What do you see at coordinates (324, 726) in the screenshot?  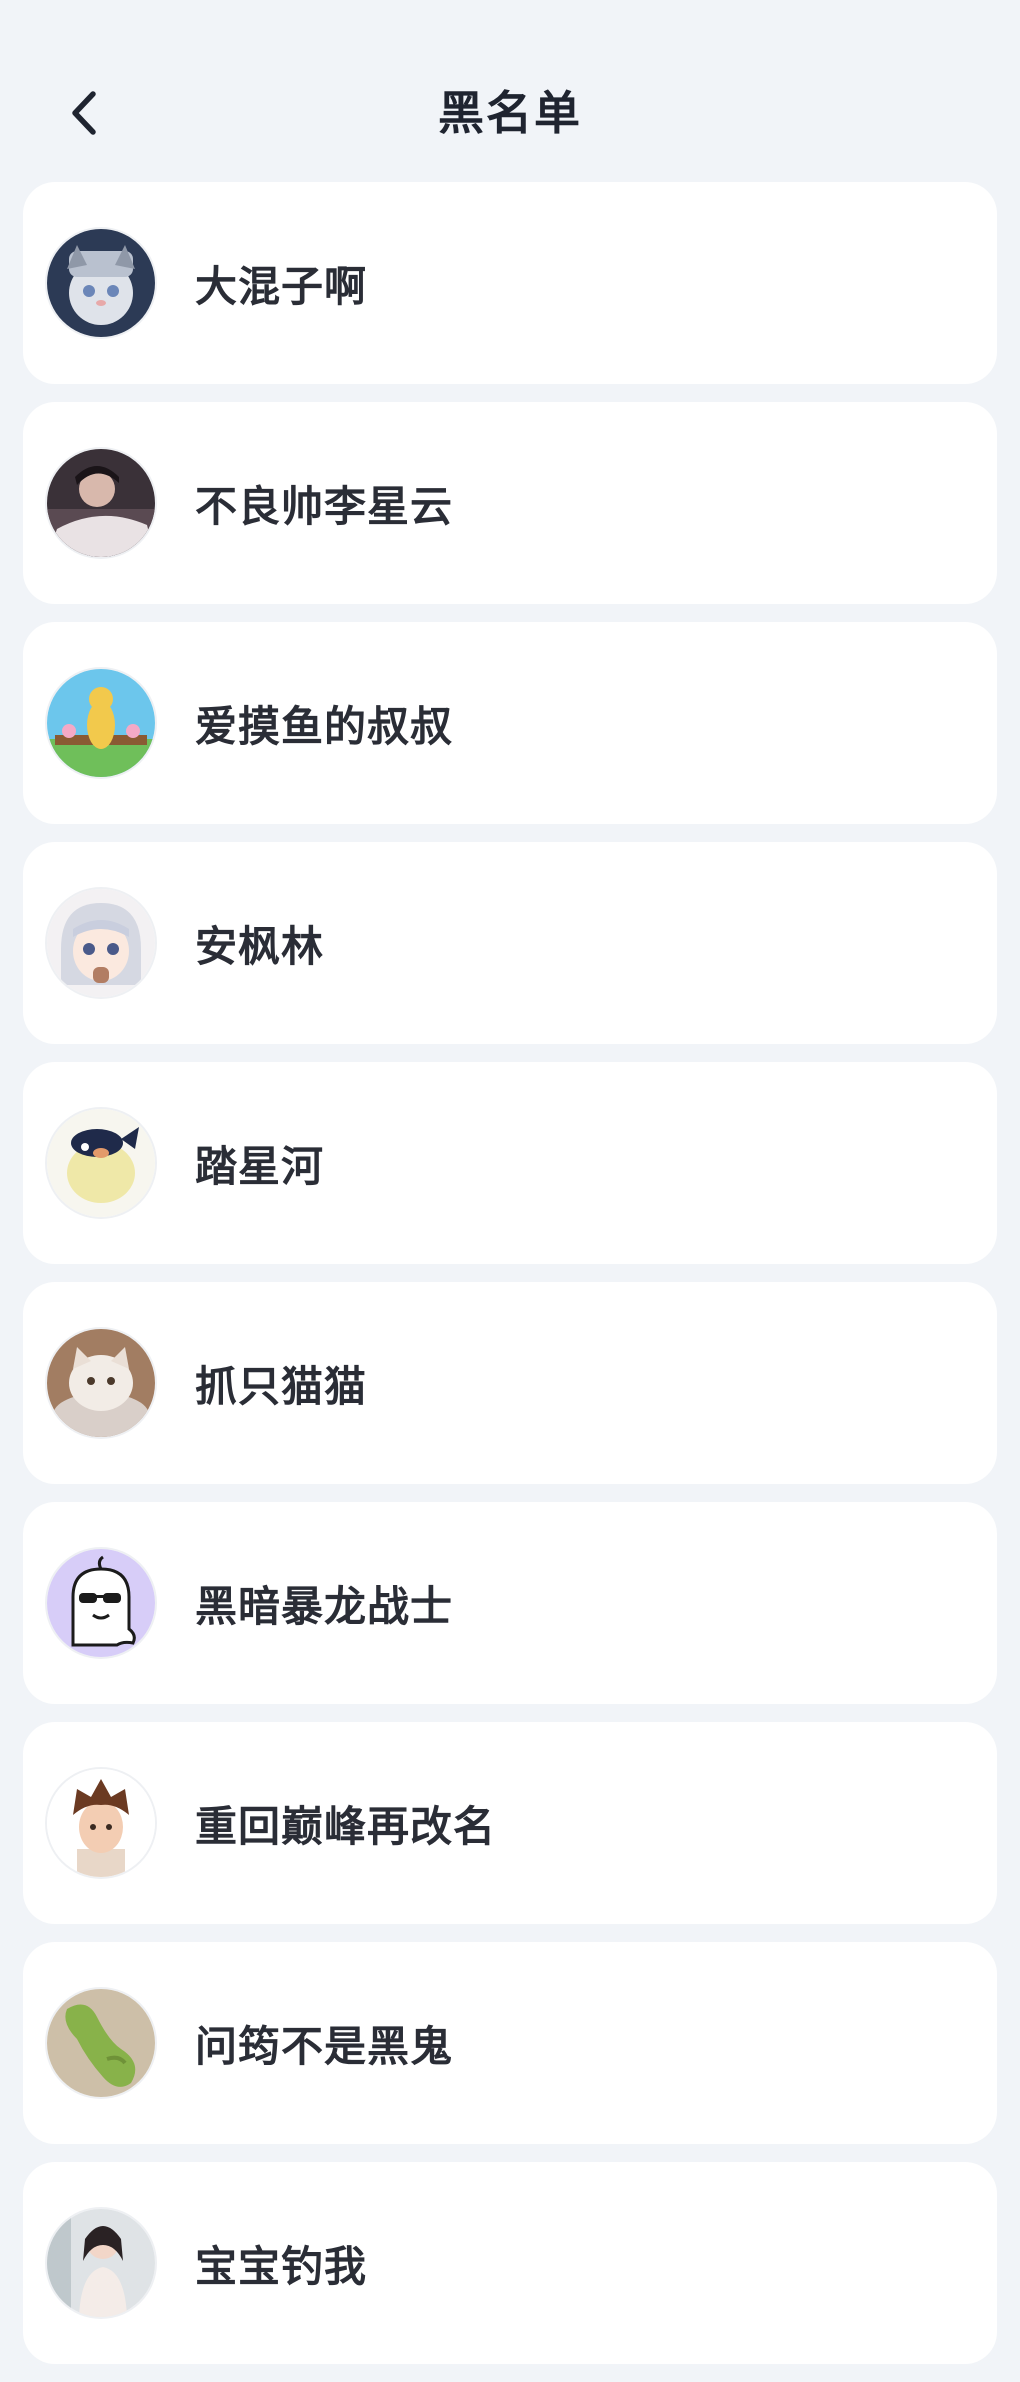 I see `user-name: 爱摸鱼的叔叔` at bounding box center [324, 726].